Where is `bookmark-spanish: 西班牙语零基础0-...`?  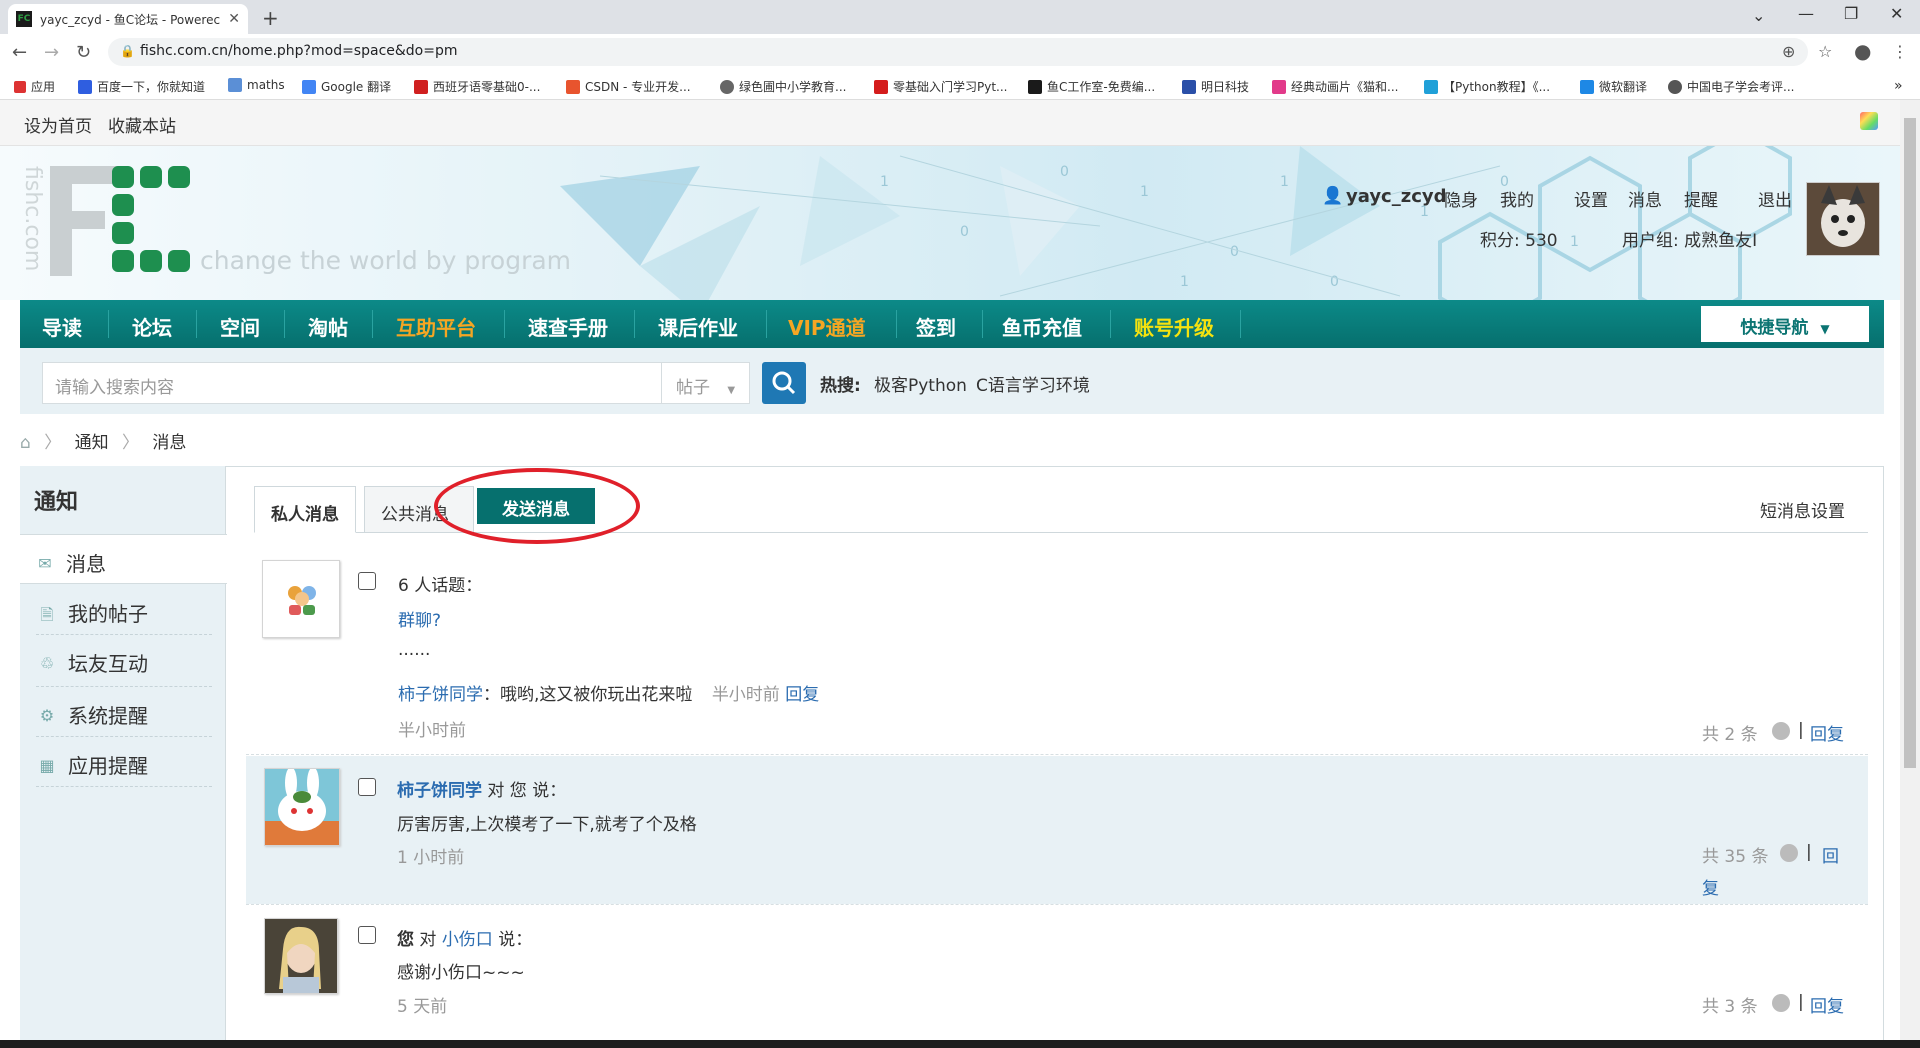
bookmark-spanish: 西班牙语零基础0-... is located at coordinates (477, 86).